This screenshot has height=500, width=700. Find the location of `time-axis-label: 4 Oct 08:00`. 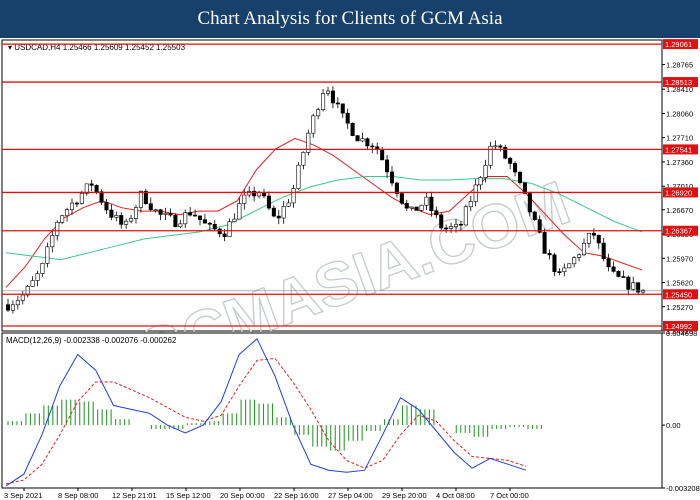

time-axis-label: 4 Oct 08:00 is located at coordinates (455, 495).